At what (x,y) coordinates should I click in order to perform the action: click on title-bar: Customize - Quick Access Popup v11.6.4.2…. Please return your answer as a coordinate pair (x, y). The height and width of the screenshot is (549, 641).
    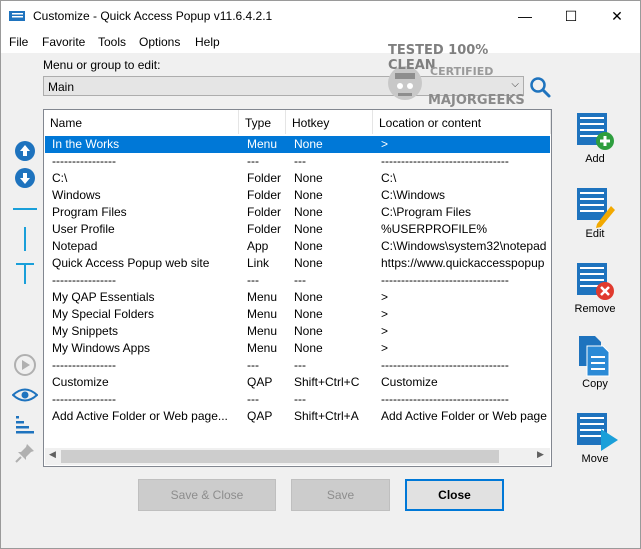
    Looking at the image, I should click on (320, 16).